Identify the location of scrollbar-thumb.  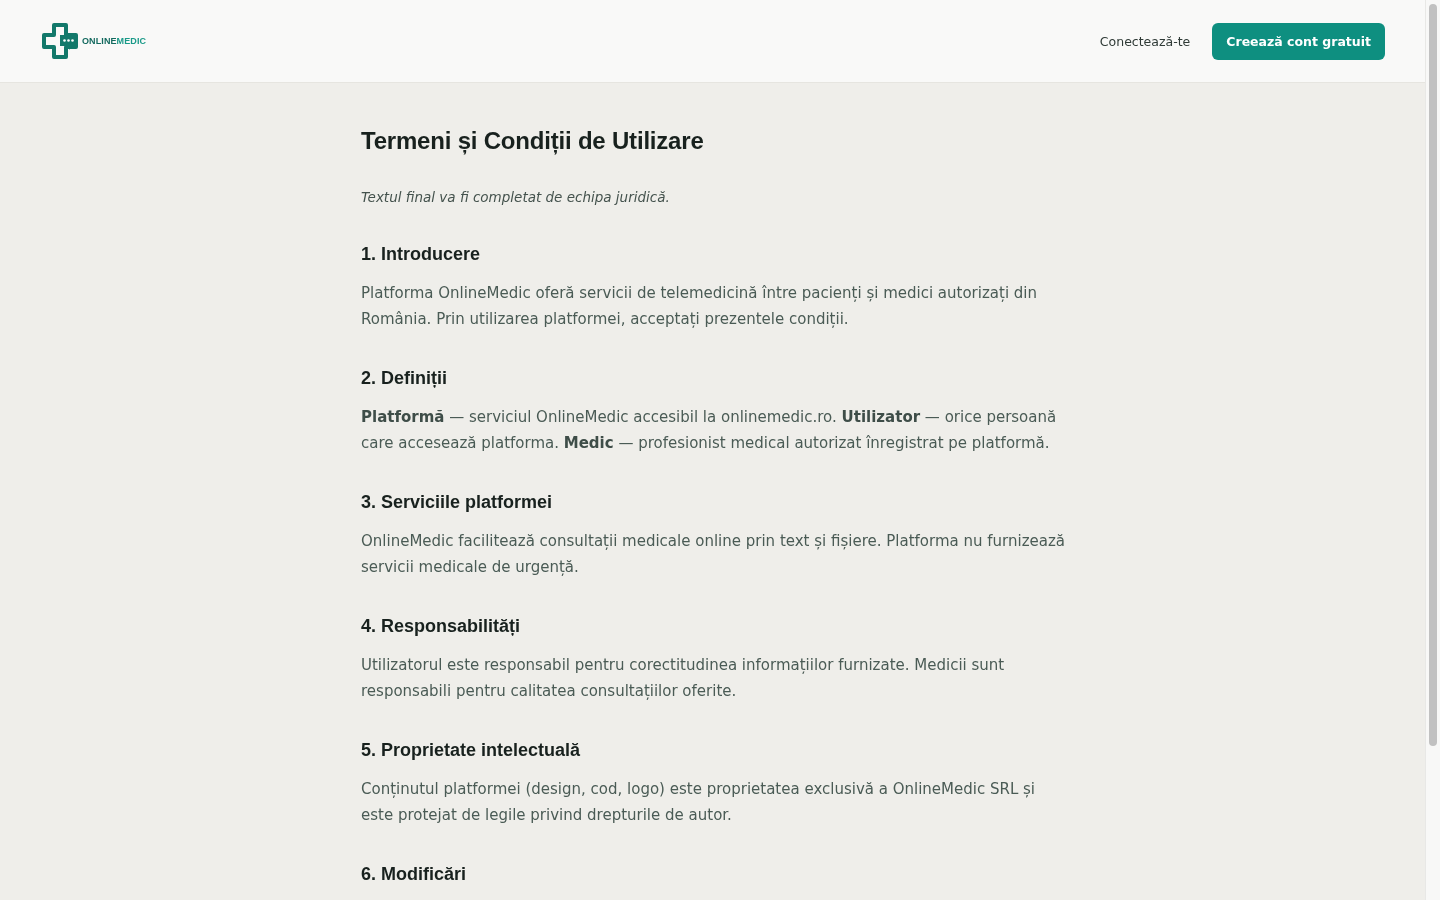
(1433, 375).